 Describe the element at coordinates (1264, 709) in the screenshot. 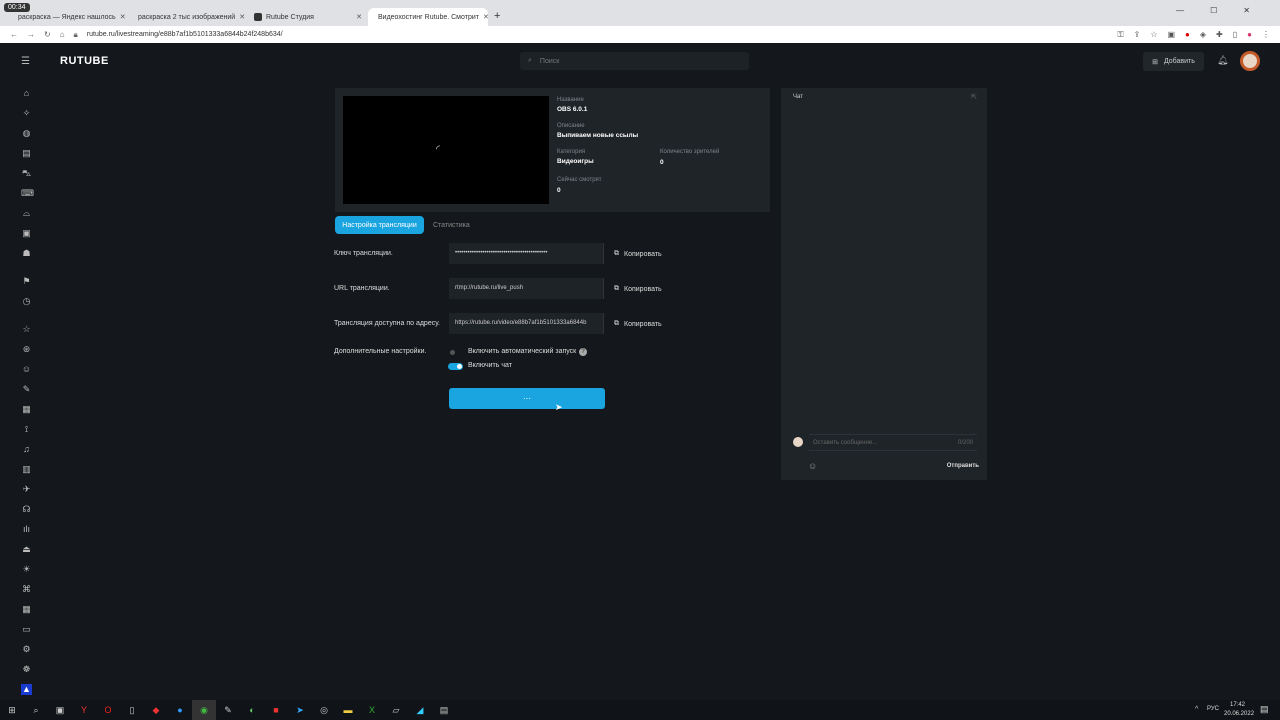

I see `notifications-icon: ▤` at that location.